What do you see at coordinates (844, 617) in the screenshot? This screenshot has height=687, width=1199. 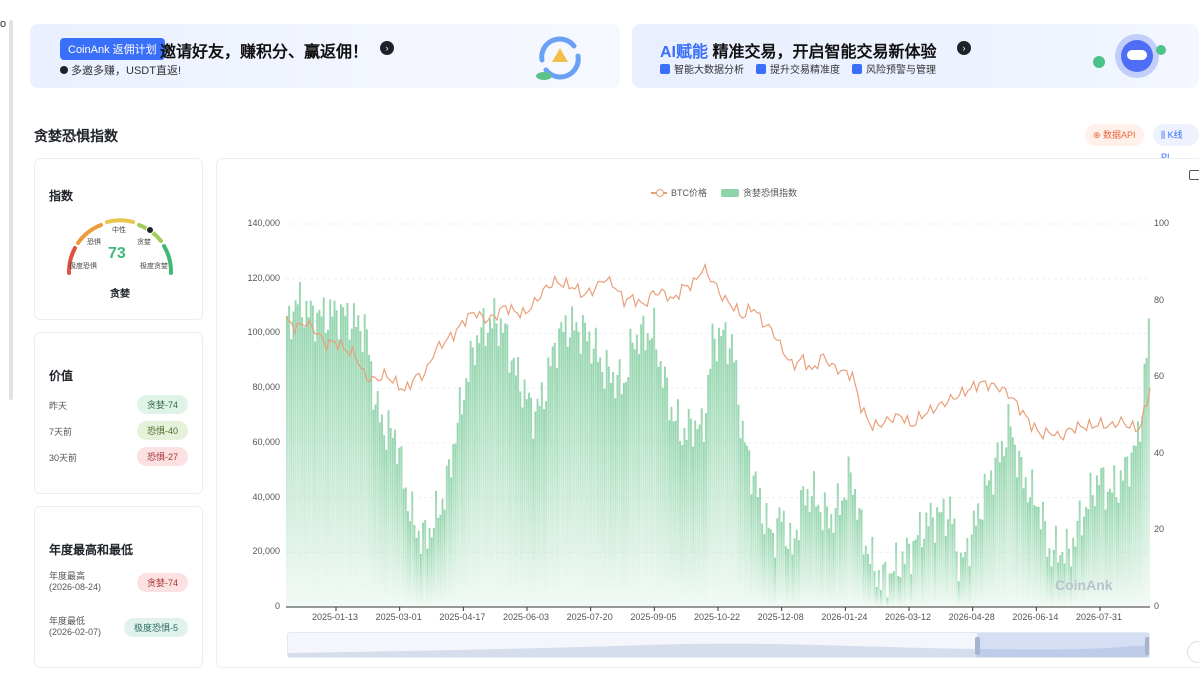 I see `x-tick-label: 2026-01-24` at bounding box center [844, 617].